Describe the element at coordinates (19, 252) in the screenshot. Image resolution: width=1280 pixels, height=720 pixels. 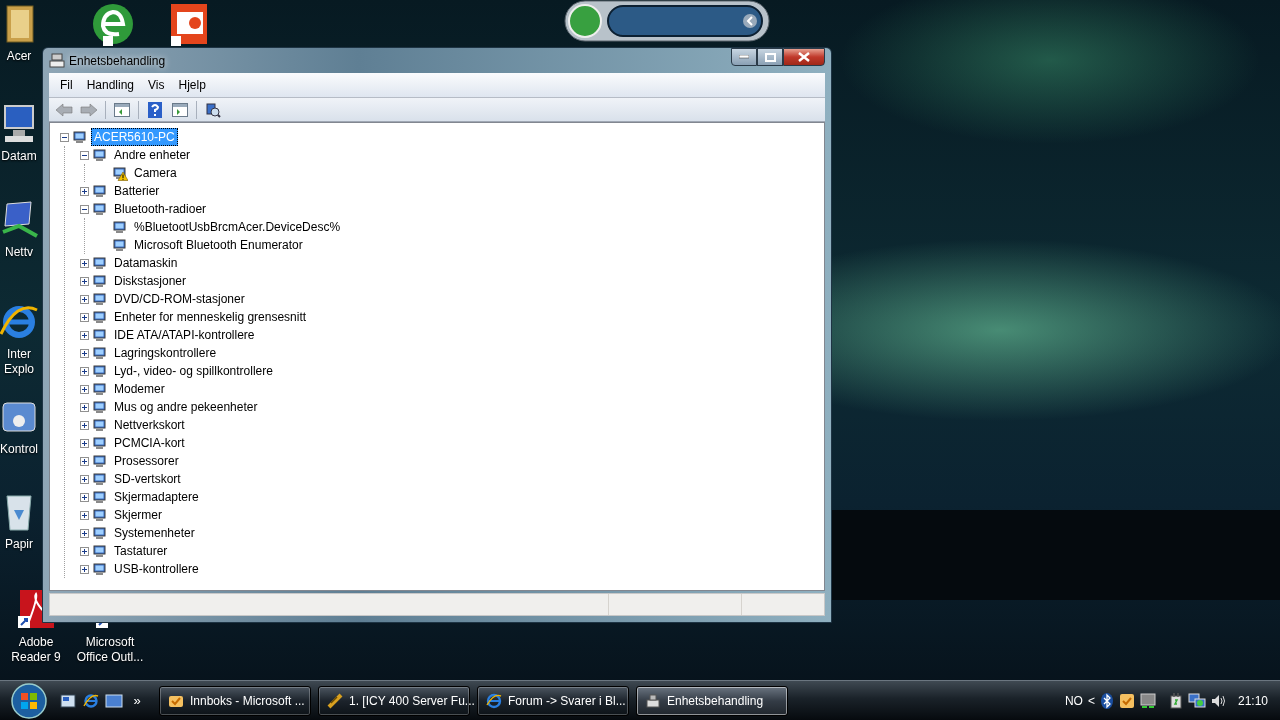
I see `desktop-icon-label: Nettv` at that location.